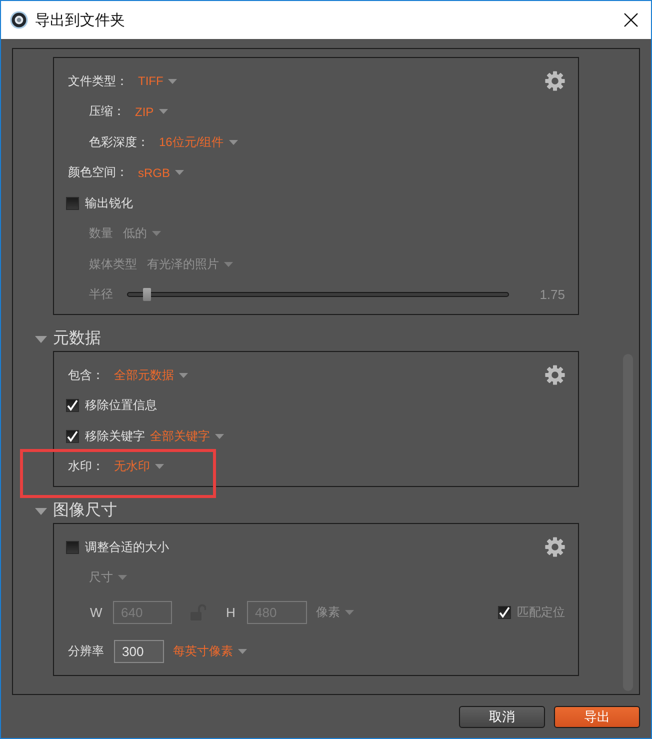 This screenshot has height=739, width=652. What do you see at coordinates (101, 295) in the screenshot?
I see `option-label: 半径` at bounding box center [101, 295].